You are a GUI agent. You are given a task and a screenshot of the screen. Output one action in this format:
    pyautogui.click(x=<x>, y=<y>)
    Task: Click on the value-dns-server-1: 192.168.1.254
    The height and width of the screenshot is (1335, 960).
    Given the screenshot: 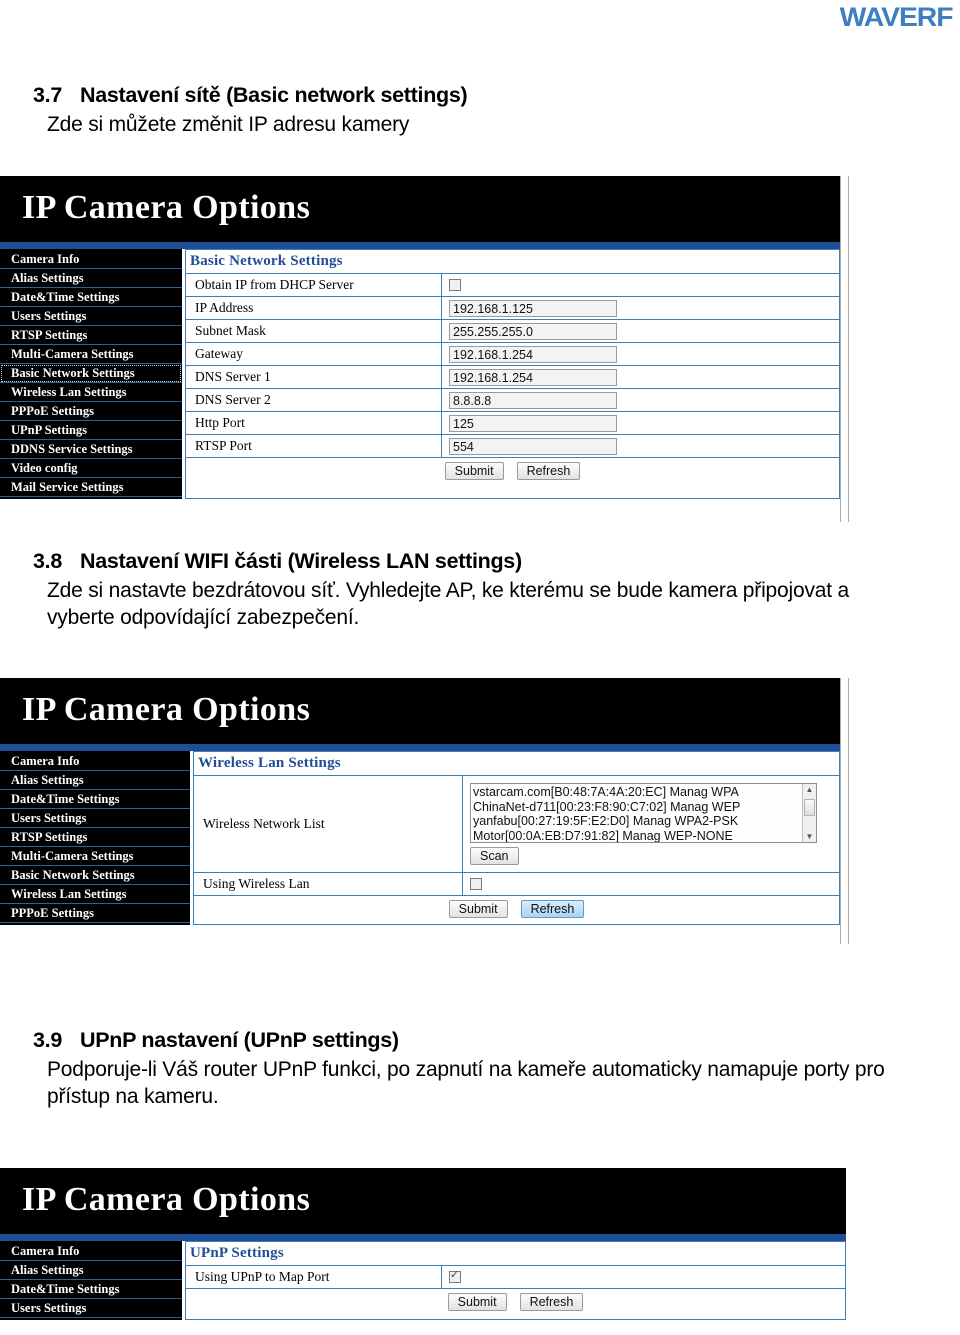 What is the action you would take?
    pyautogui.click(x=640, y=377)
    